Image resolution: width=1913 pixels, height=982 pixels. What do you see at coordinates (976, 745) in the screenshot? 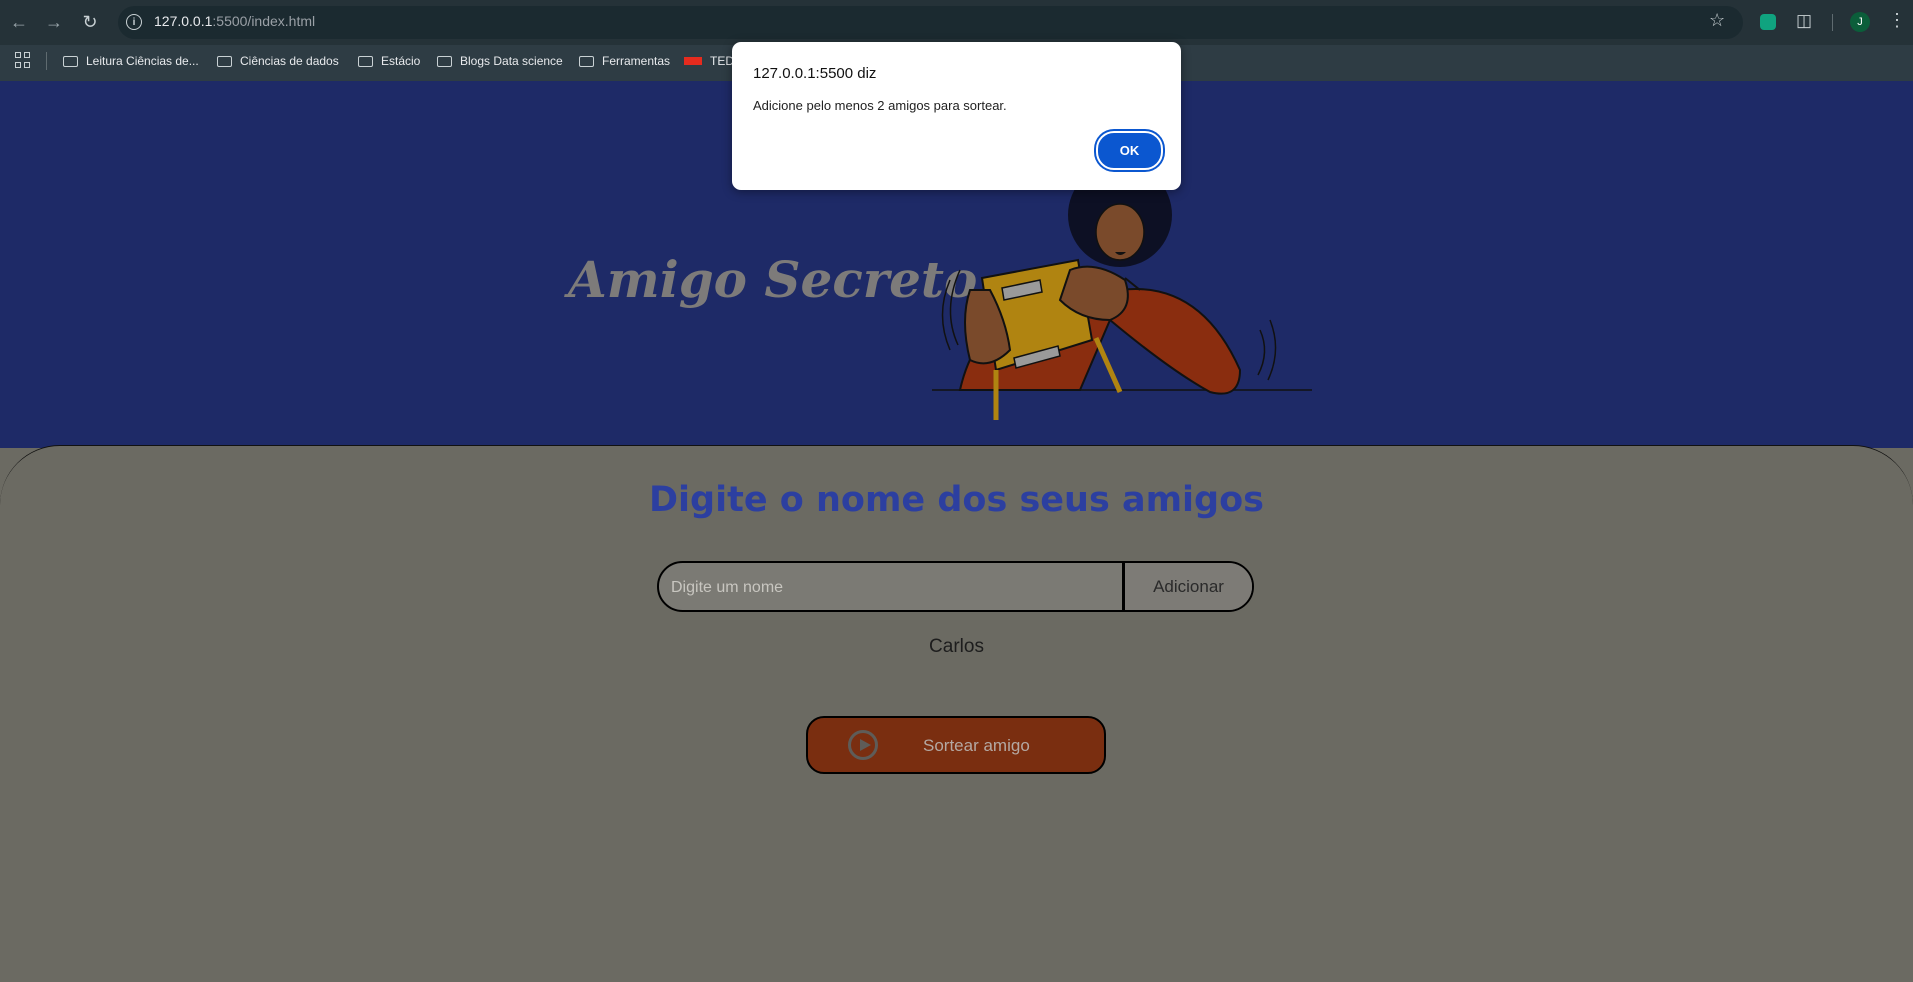
I see `draw-friend-label: Sortear amigo` at bounding box center [976, 745].